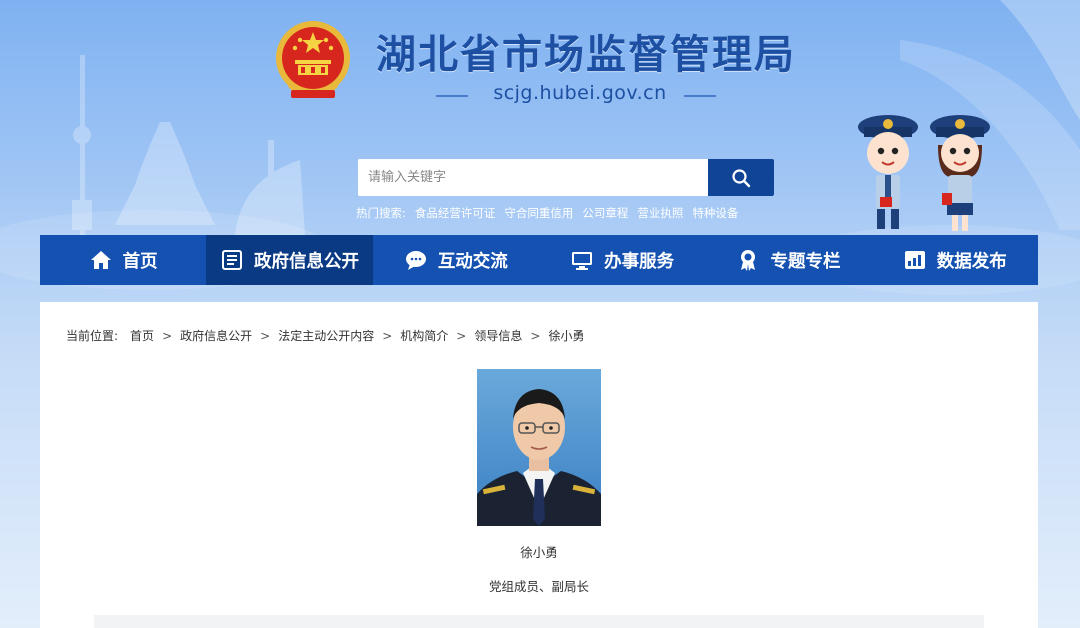 This screenshot has height=628, width=1080. What do you see at coordinates (539, 621) in the screenshot?
I see `detail-panel` at bounding box center [539, 621].